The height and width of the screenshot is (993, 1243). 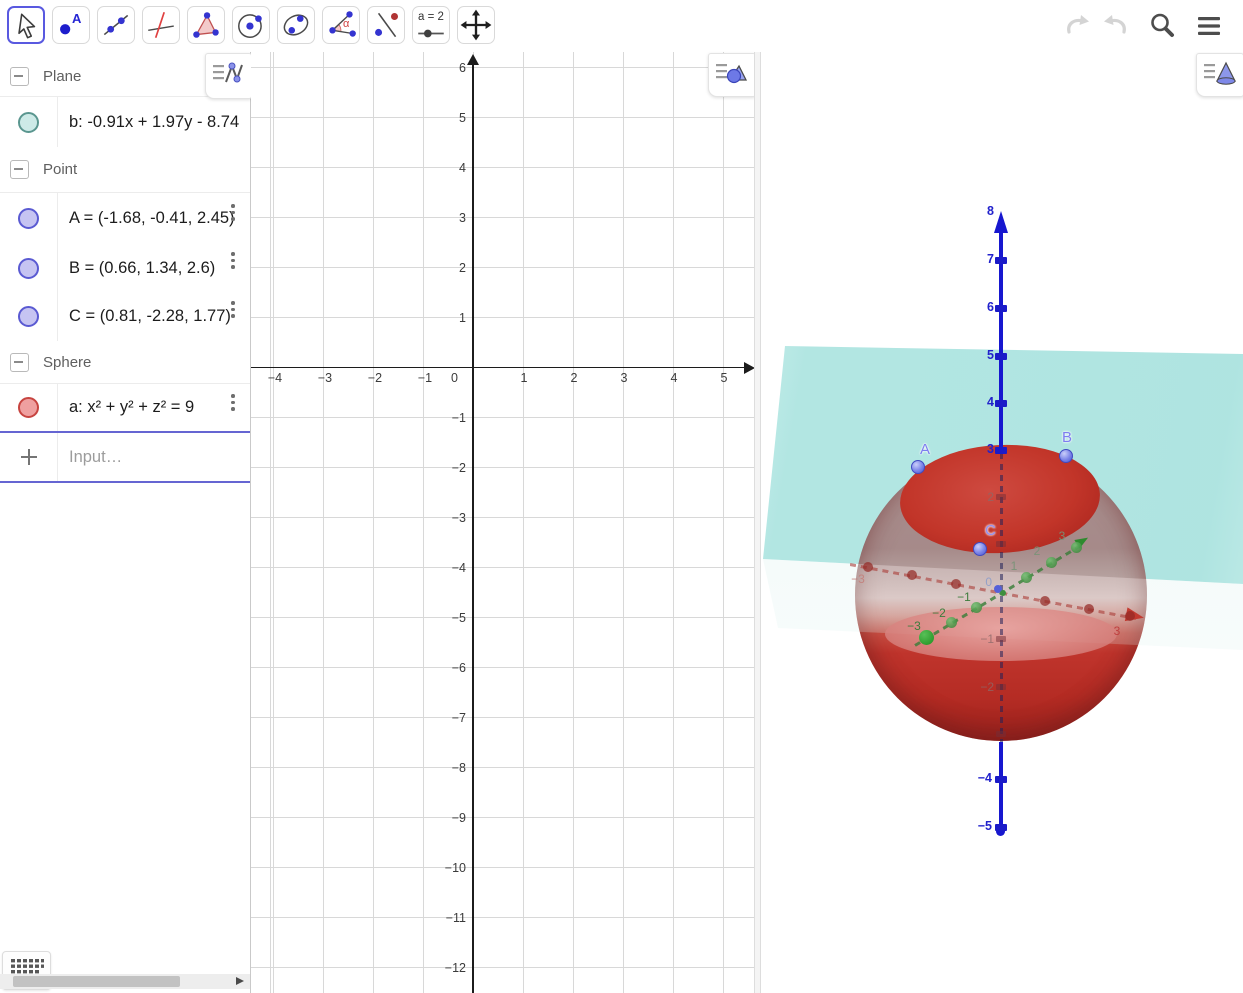 I want to click on point-b, so click(x=1066, y=456).